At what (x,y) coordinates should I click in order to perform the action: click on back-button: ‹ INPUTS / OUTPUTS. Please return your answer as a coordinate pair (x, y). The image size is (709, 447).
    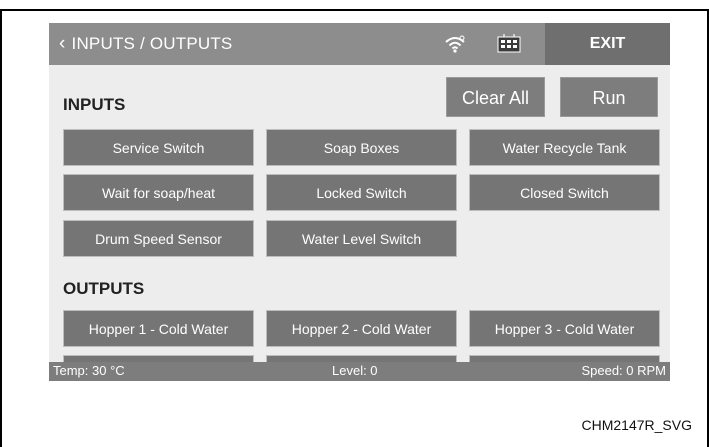
    Looking at the image, I should click on (145, 44).